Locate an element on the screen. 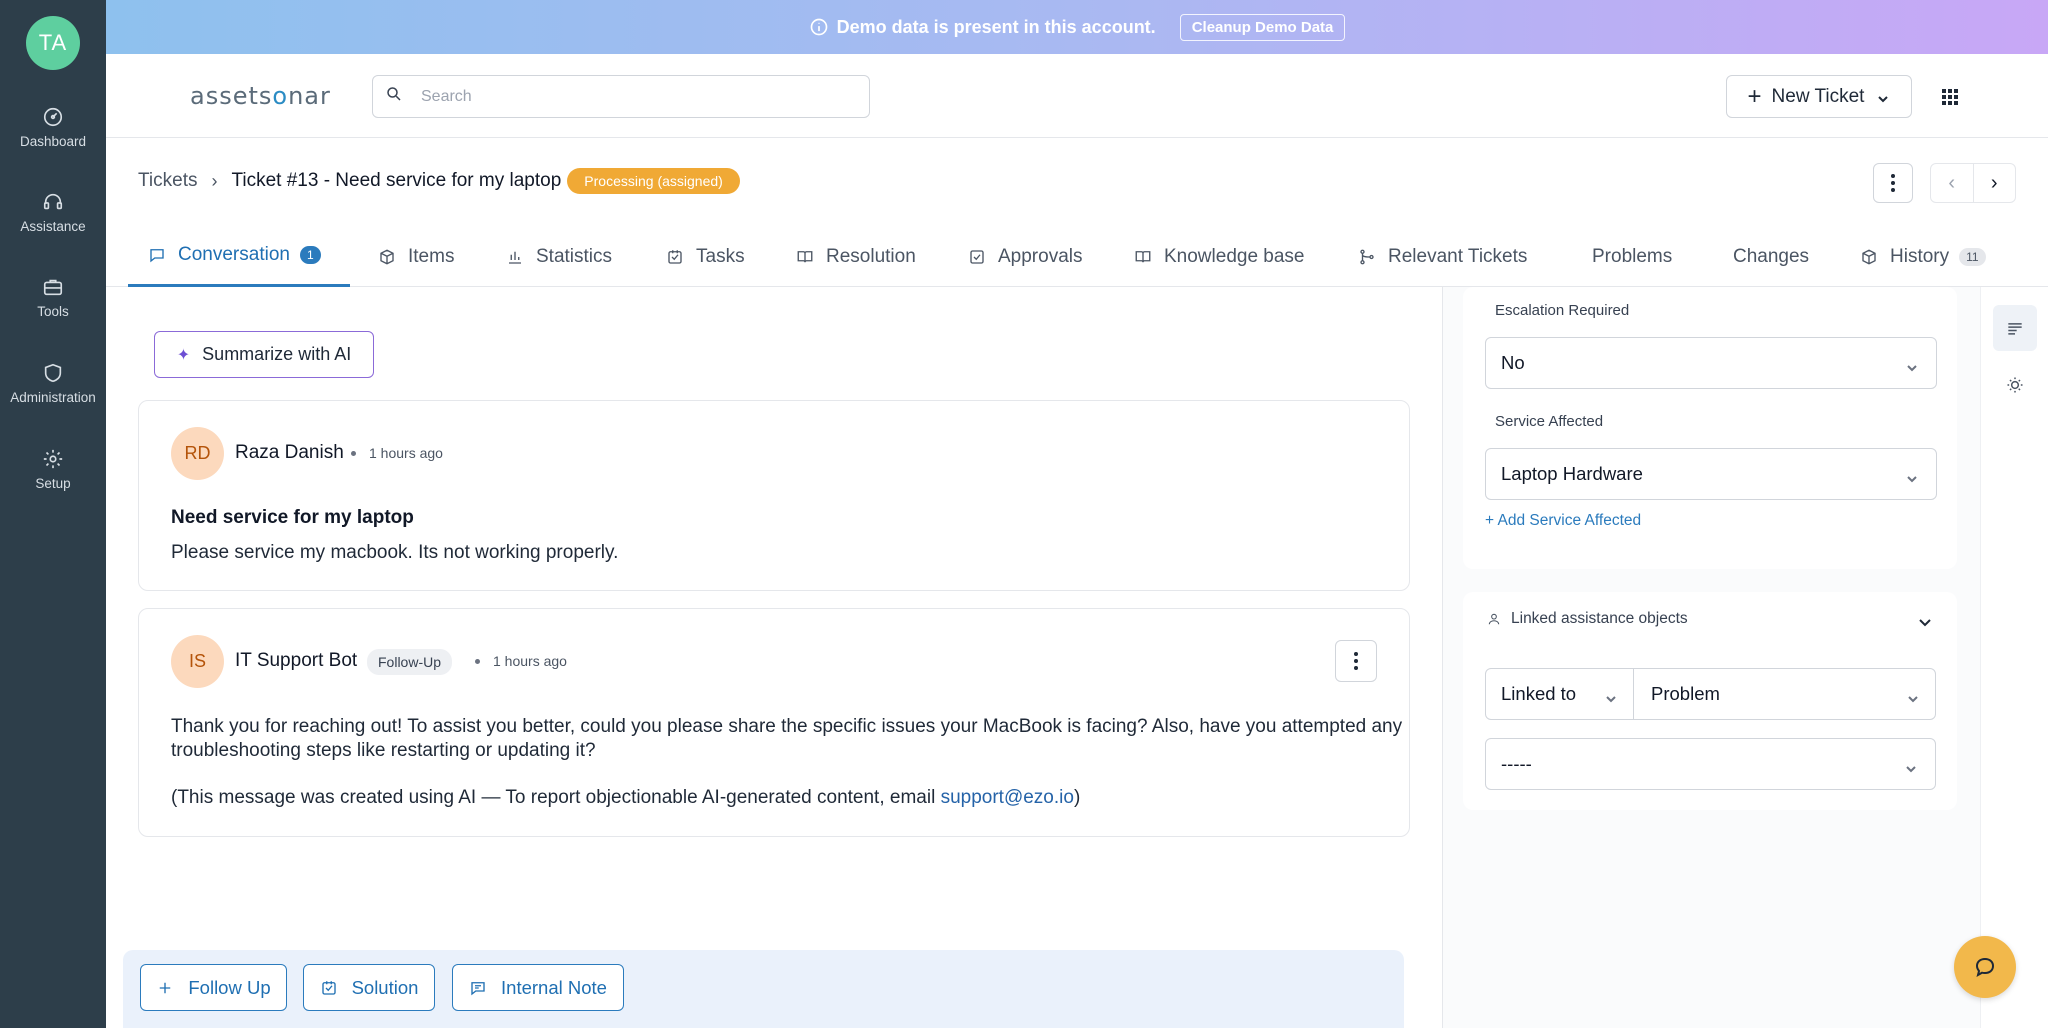 The image size is (2048, 1028). page-title: Ticket #13 - Need service for my laptop is located at coordinates (396, 180).